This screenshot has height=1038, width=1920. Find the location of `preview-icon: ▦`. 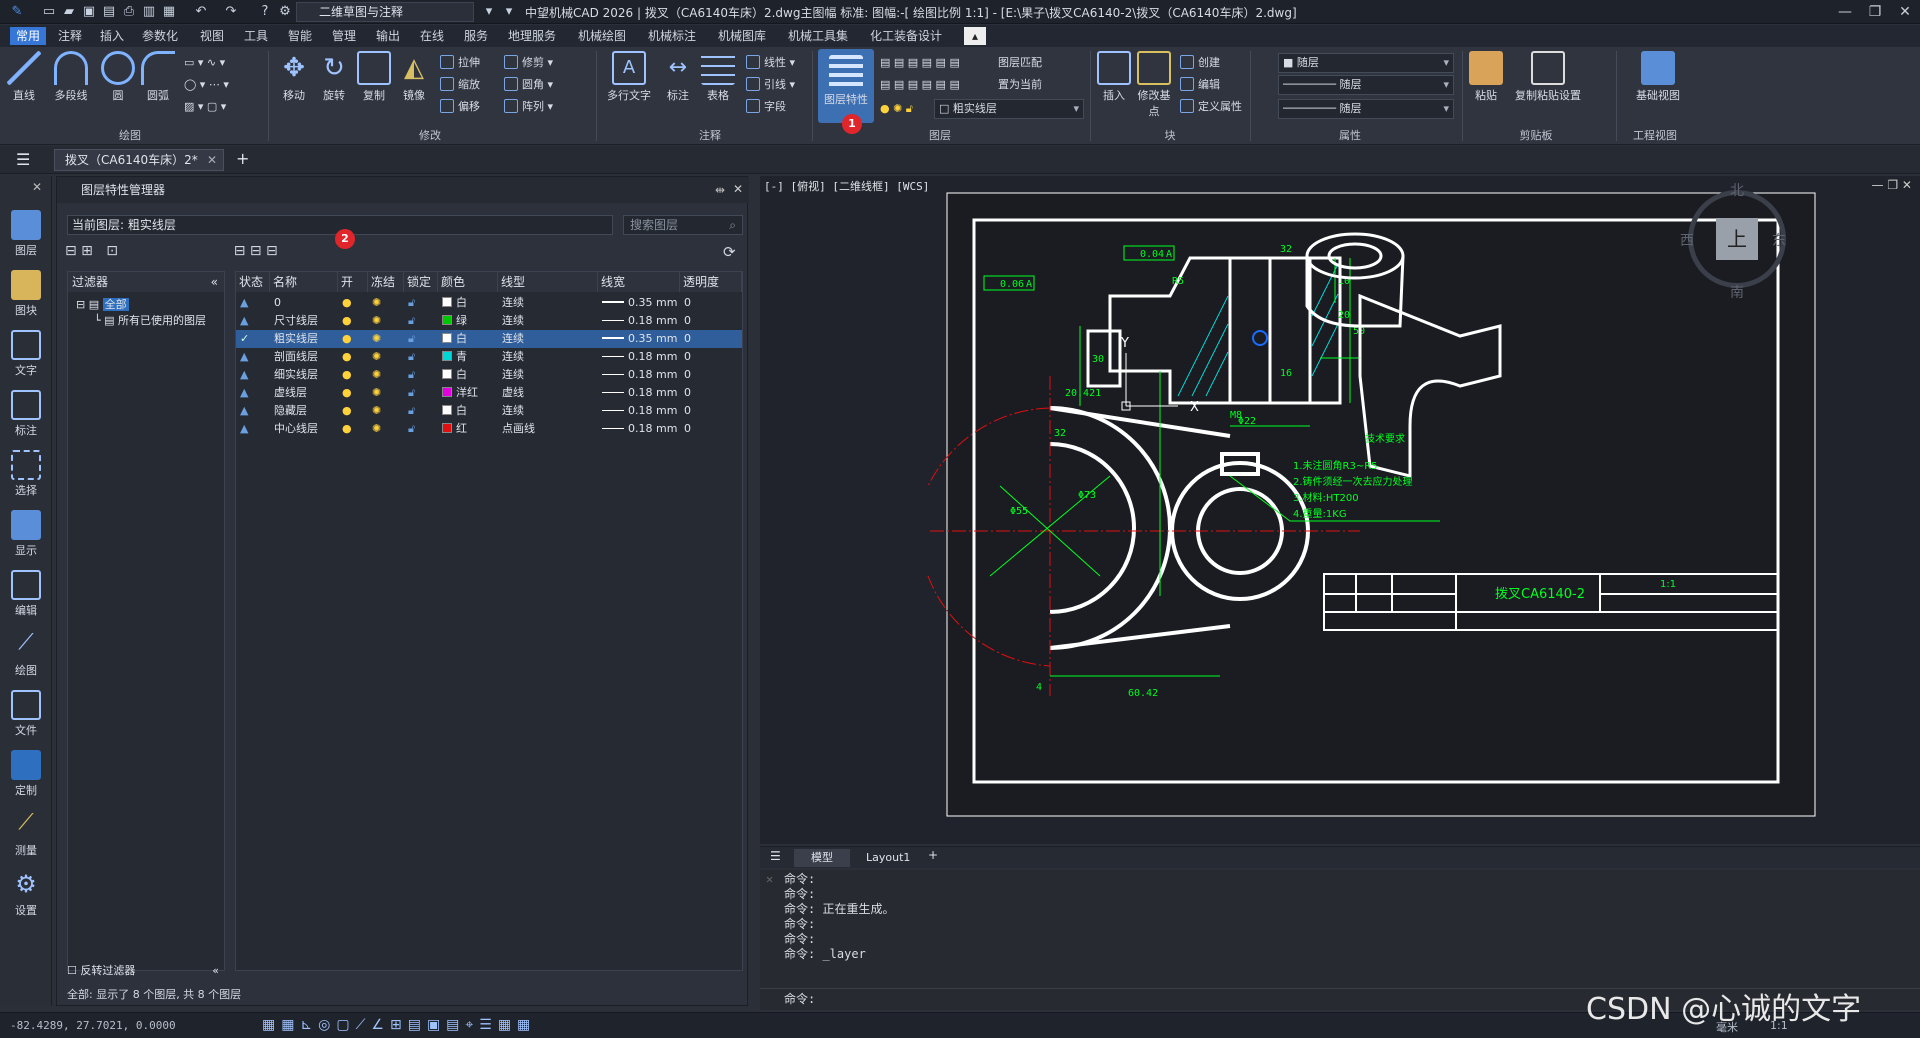

preview-icon: ▦ is located at coordinates (169, 12).